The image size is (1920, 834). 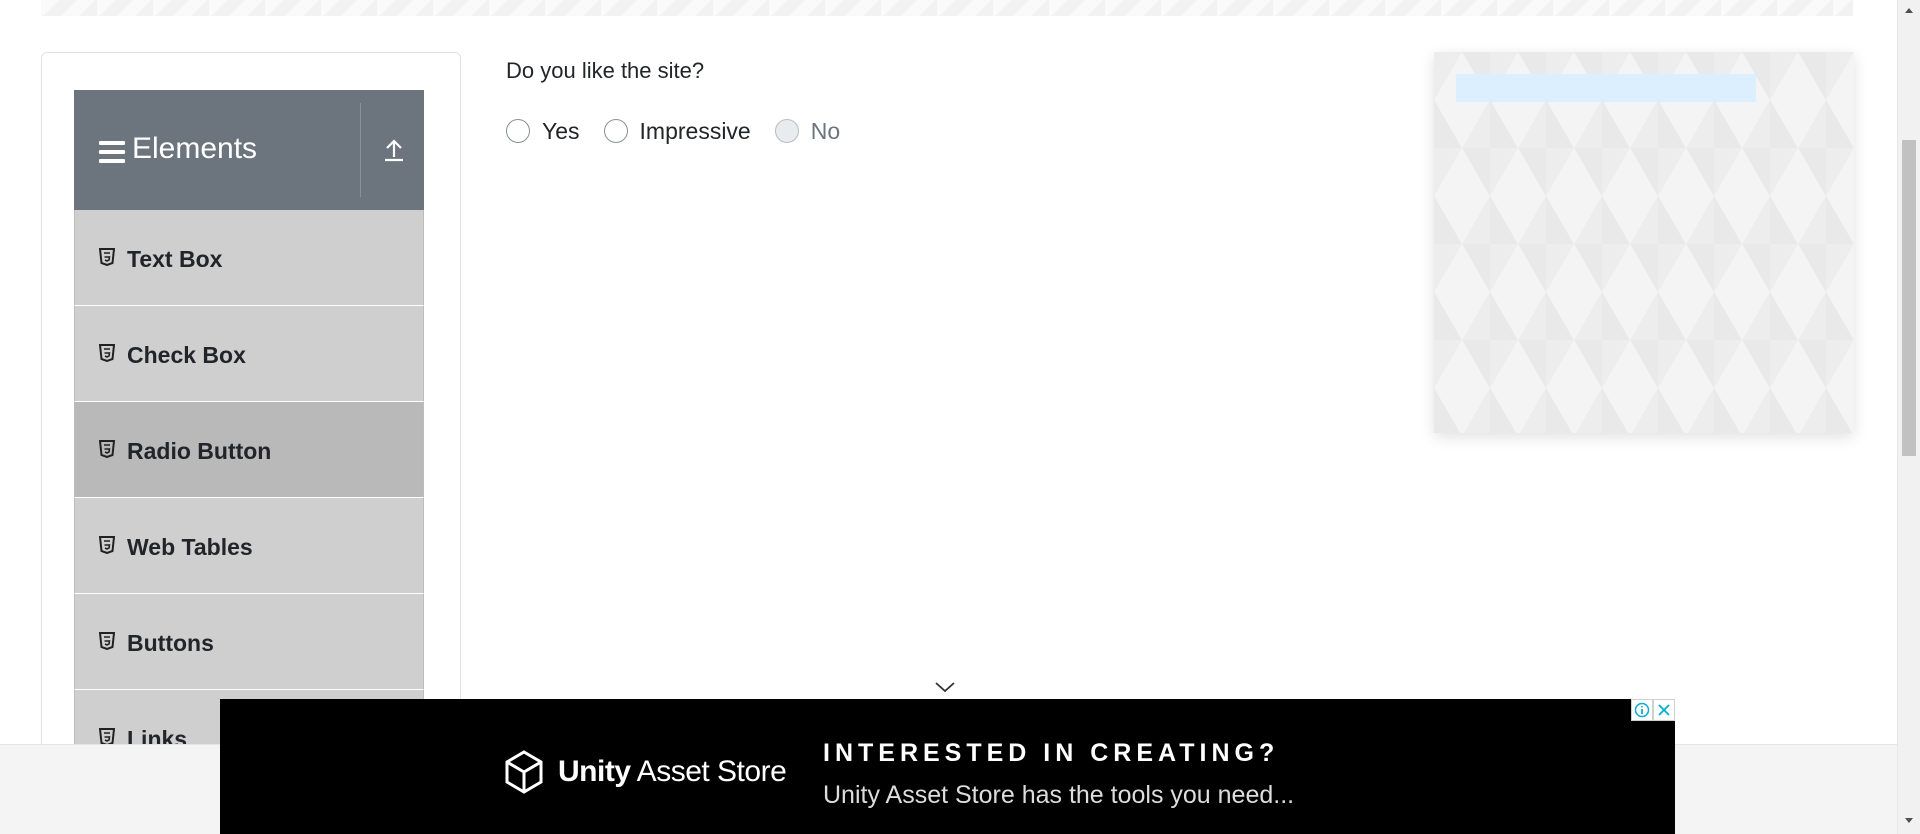 What do you see at coordinates (190, 547) in the screenshot?
I see `sidebar-item-label: Web Tables` at bounding box center [190, 547].